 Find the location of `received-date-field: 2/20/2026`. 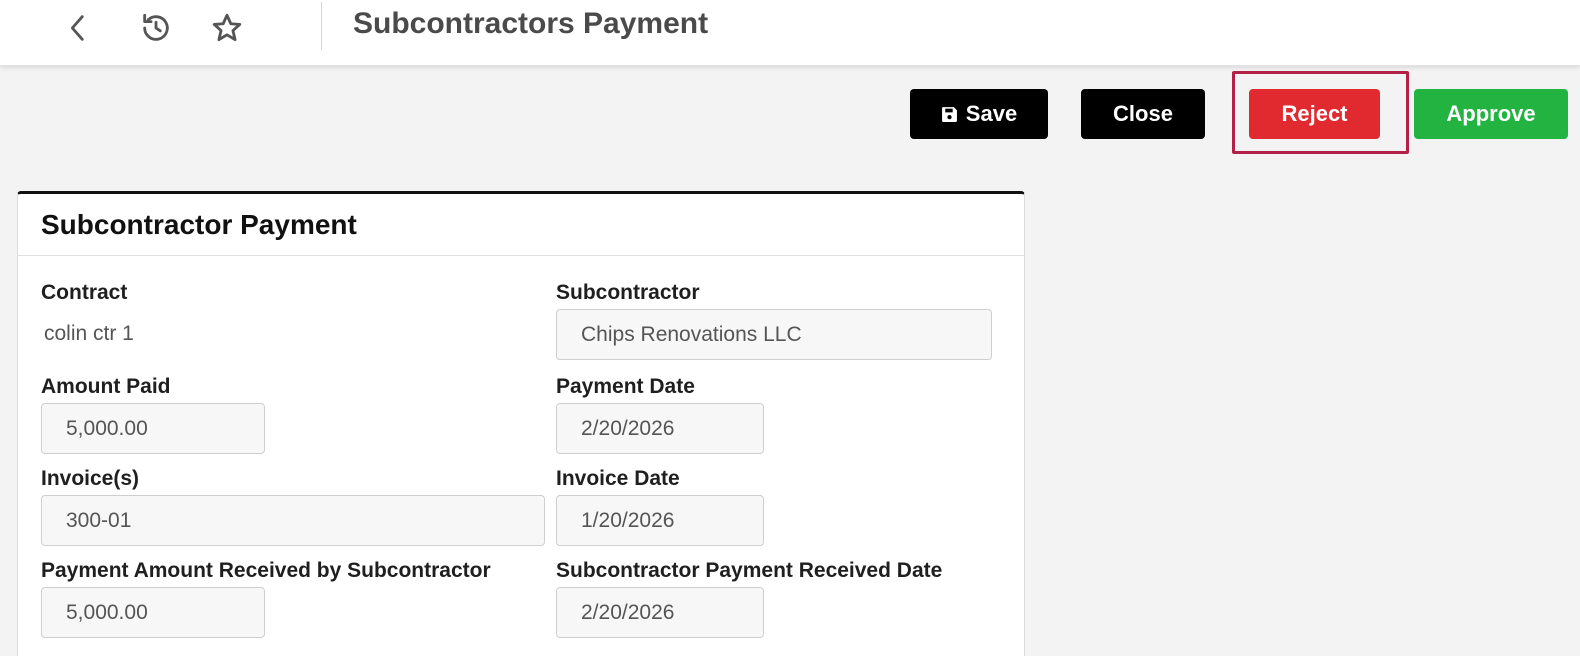

received-date-field: 2/20/2026 is located at coordinates (660, 612).